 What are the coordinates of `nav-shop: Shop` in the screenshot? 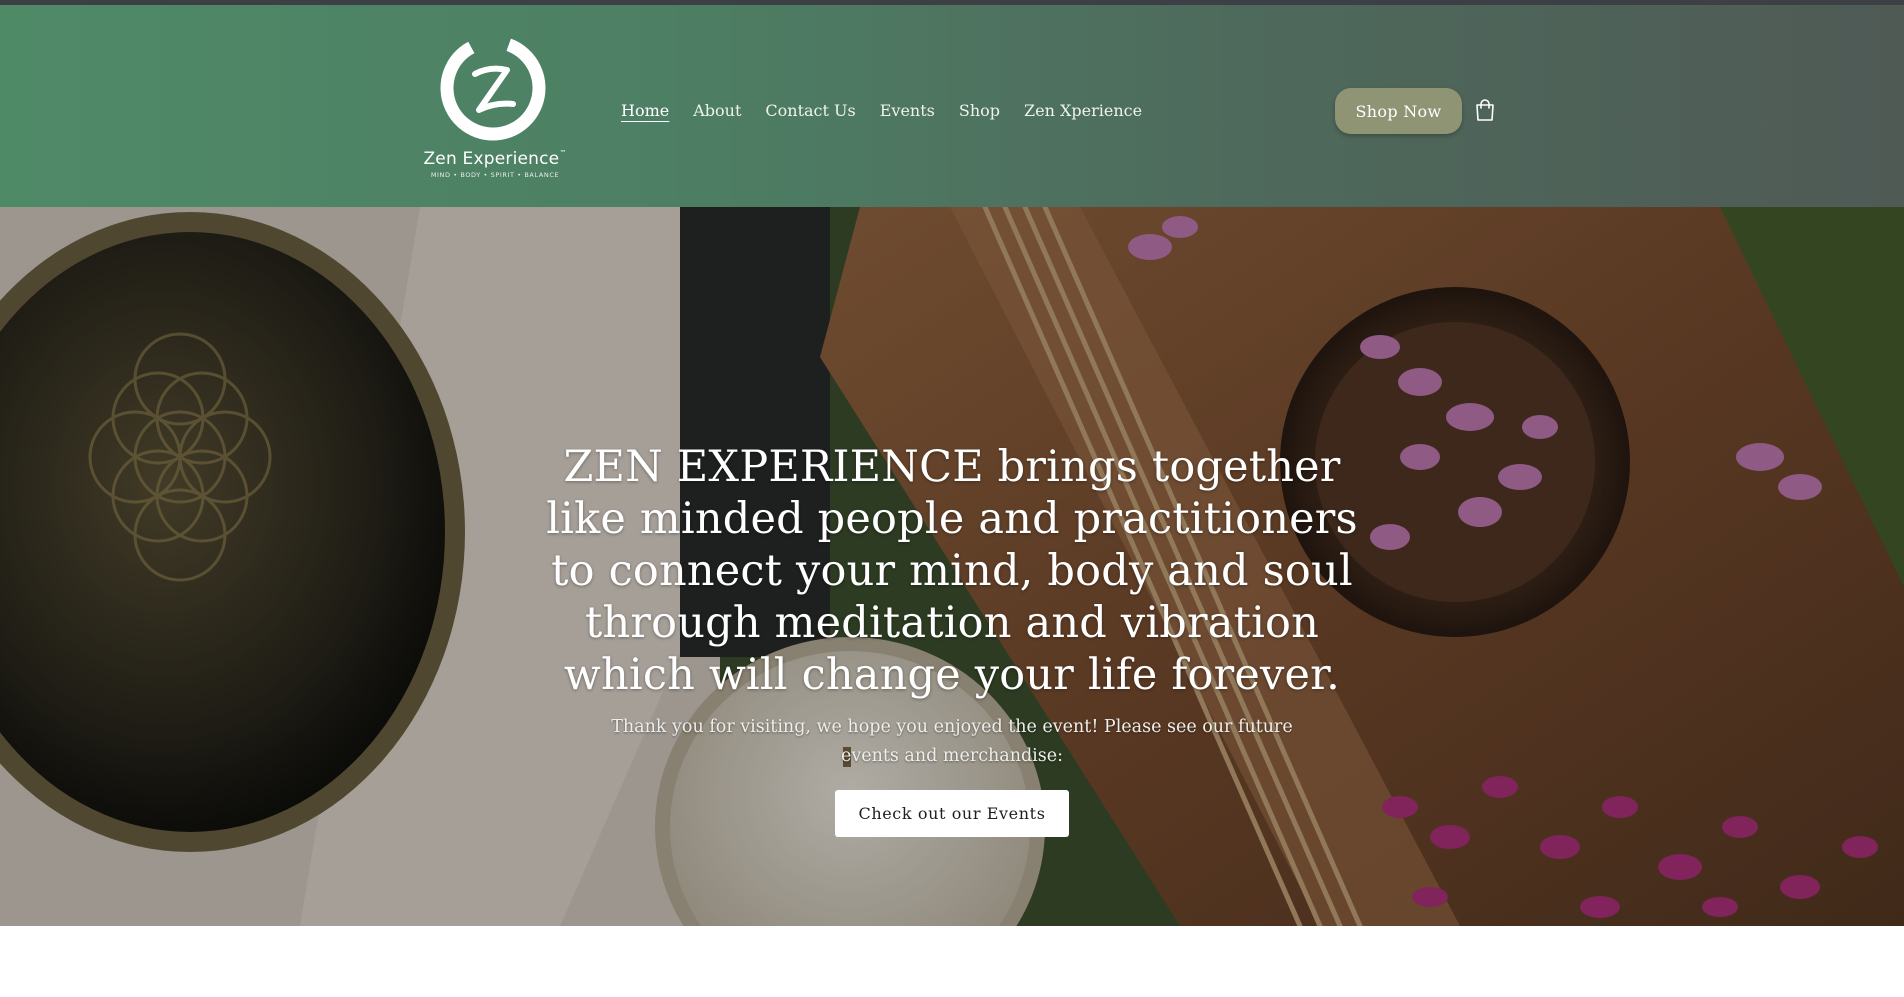 It's located at (979, 110).